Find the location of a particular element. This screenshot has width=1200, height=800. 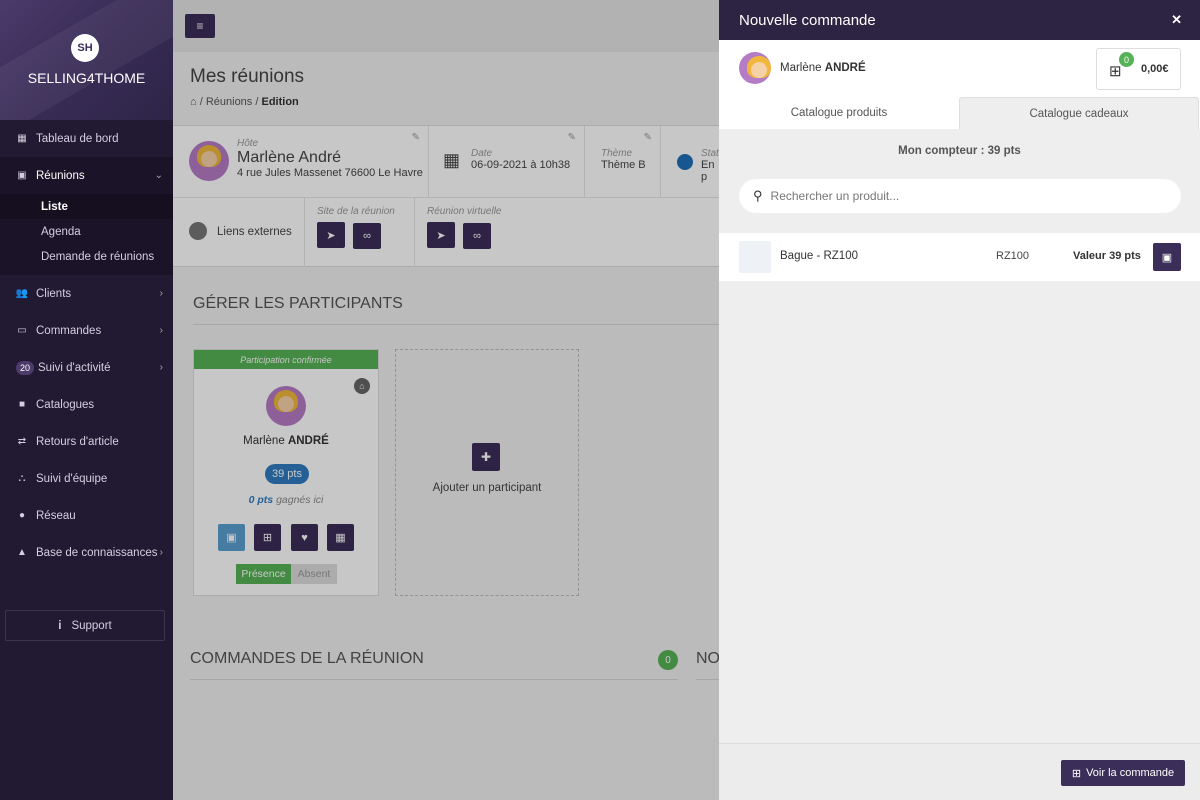

sidebar-item-label: Retours d'article is located at coordinates (77, 441).